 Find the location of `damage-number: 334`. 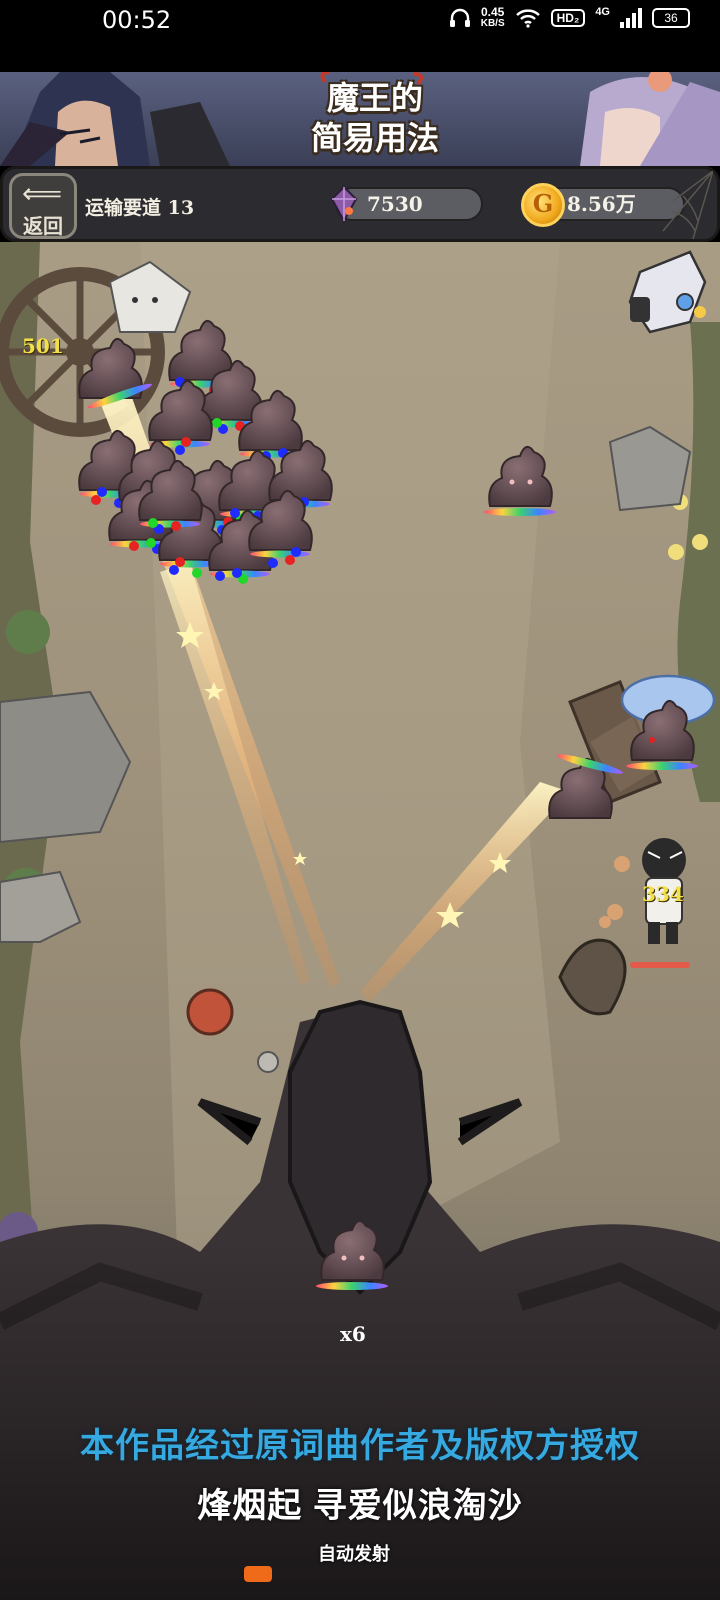

damage-number: 334 is located at coordinates (663, 894).